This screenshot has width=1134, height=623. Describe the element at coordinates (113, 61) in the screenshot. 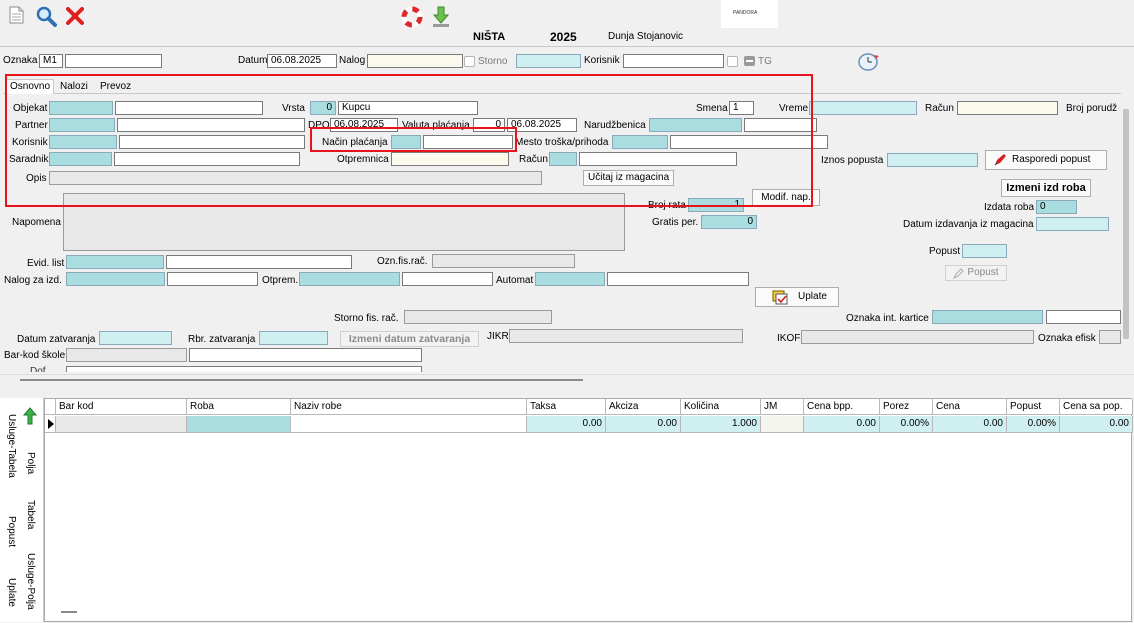

I see `oznaka-name-field` at that location.